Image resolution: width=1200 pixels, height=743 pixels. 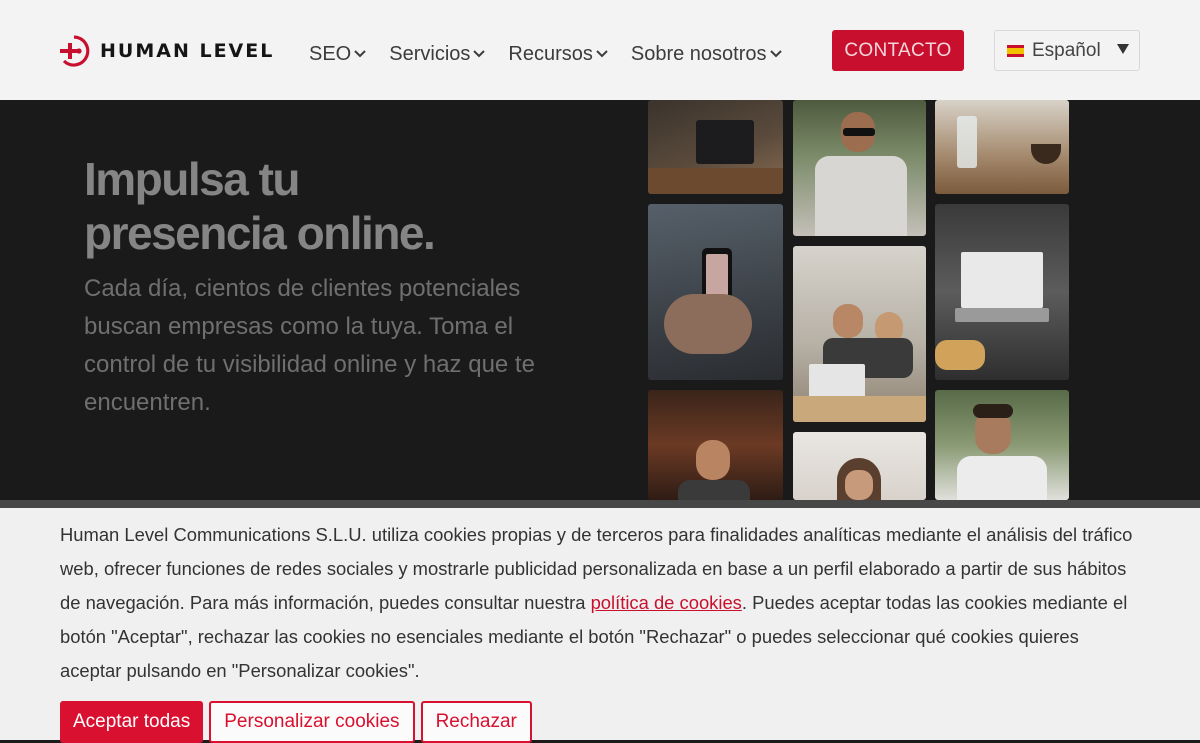 I want to click on language-label: Español, so click(x=1066, y=50).